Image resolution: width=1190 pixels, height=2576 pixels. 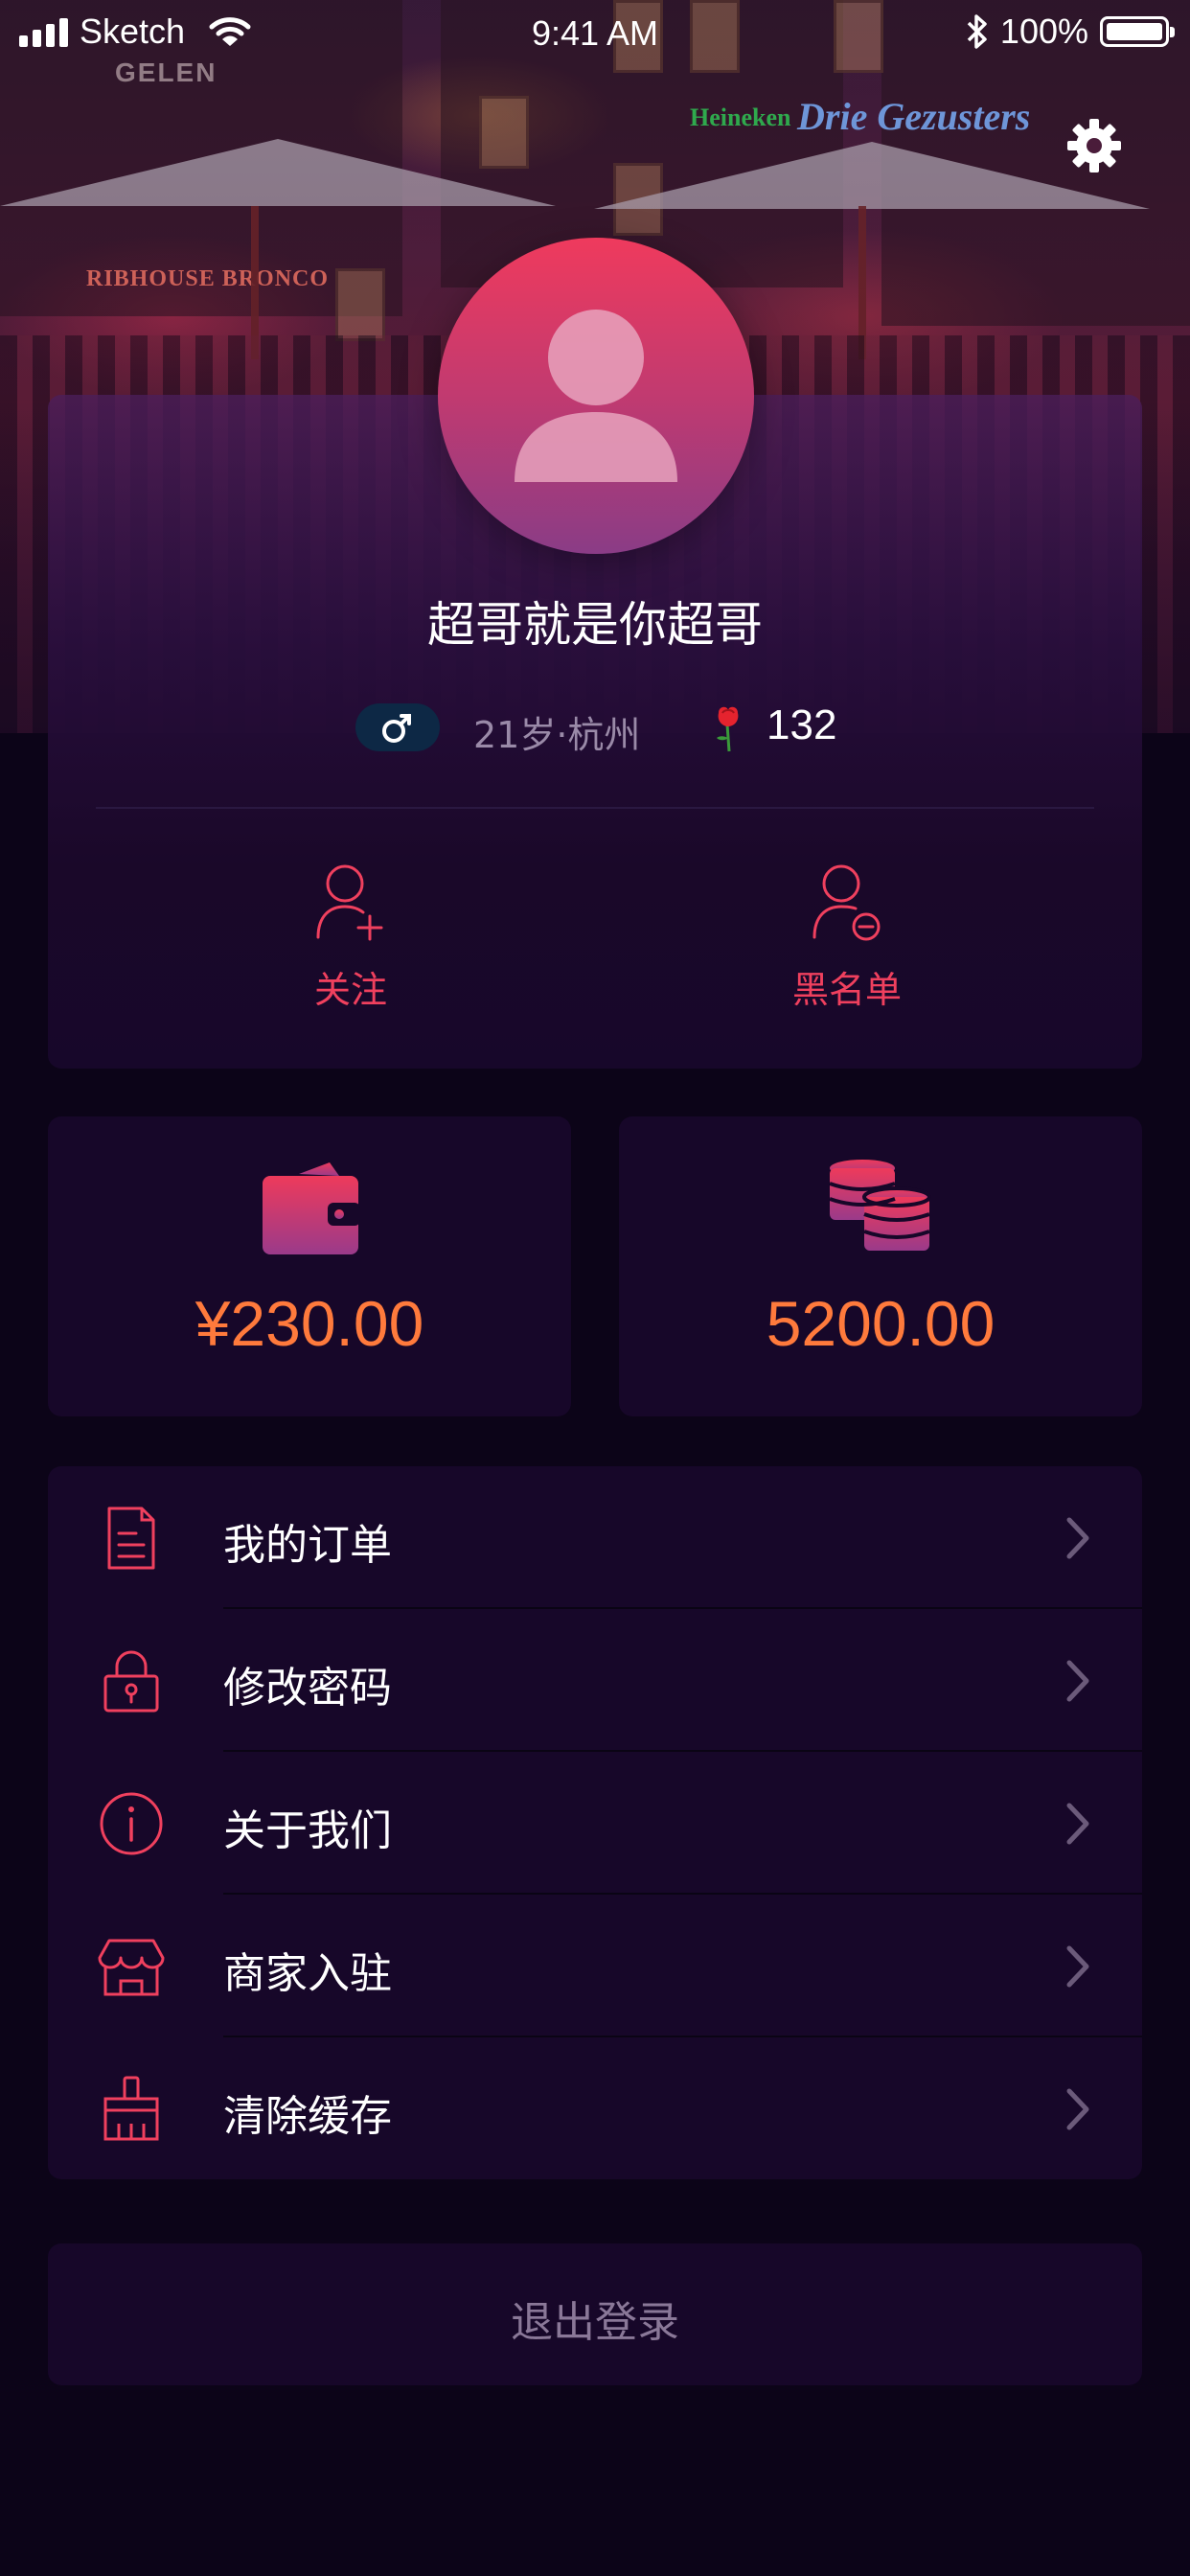 I want to click on avatar, so click(x=596, y=396).